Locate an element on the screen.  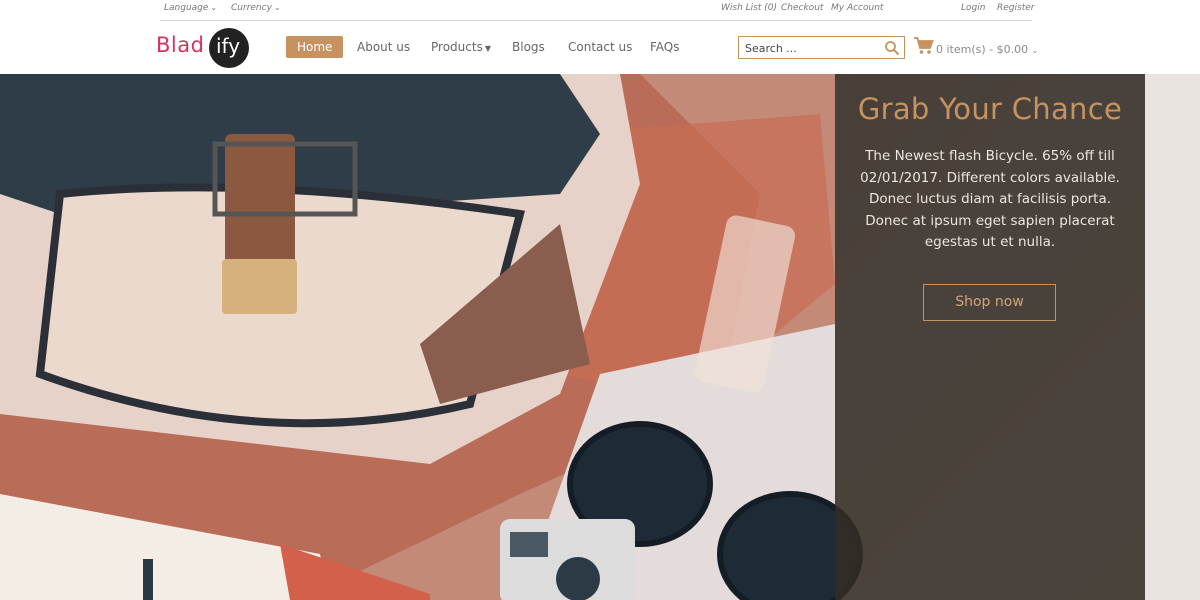
language-dropdown: Language ⌄ is located at coordinates (190, 8).